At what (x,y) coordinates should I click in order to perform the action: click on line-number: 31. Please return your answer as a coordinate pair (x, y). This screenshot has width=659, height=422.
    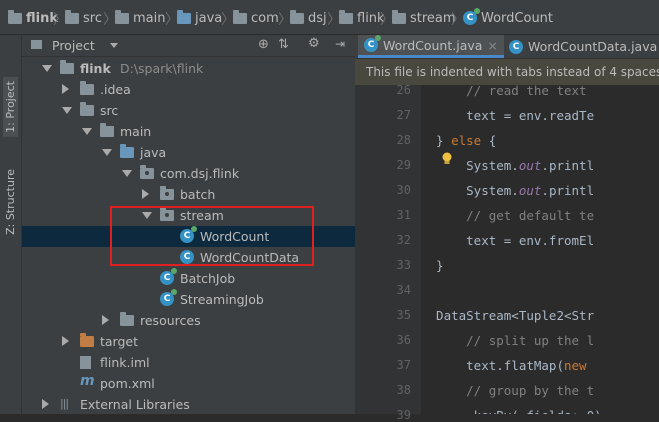
    Looking at the image, I should click on (403, 215).